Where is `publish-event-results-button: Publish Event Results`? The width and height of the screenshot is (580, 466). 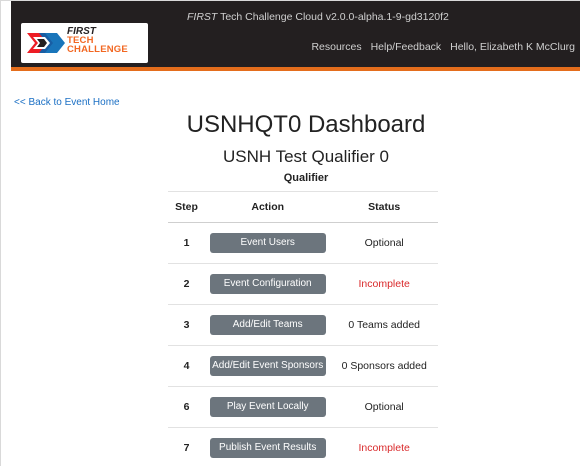 publish-event-results-button: Publish Event Results is located at coordinates (267, 448).